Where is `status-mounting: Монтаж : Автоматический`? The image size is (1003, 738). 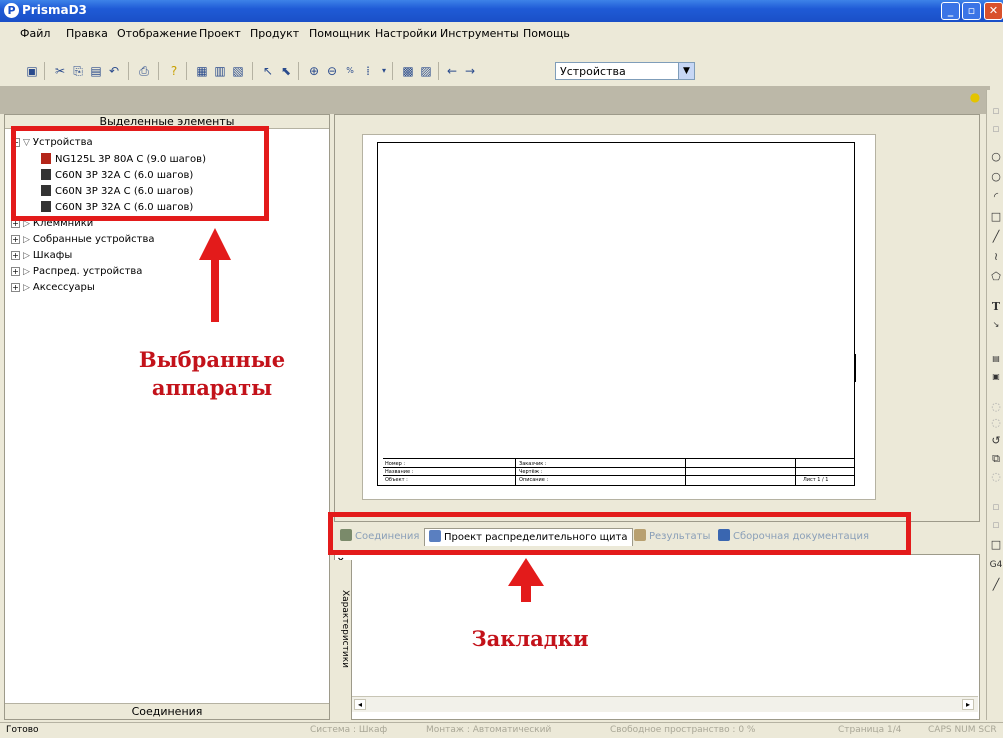
status-mounting: Монтаж : Автоматический is located at coordinates (489, 730).